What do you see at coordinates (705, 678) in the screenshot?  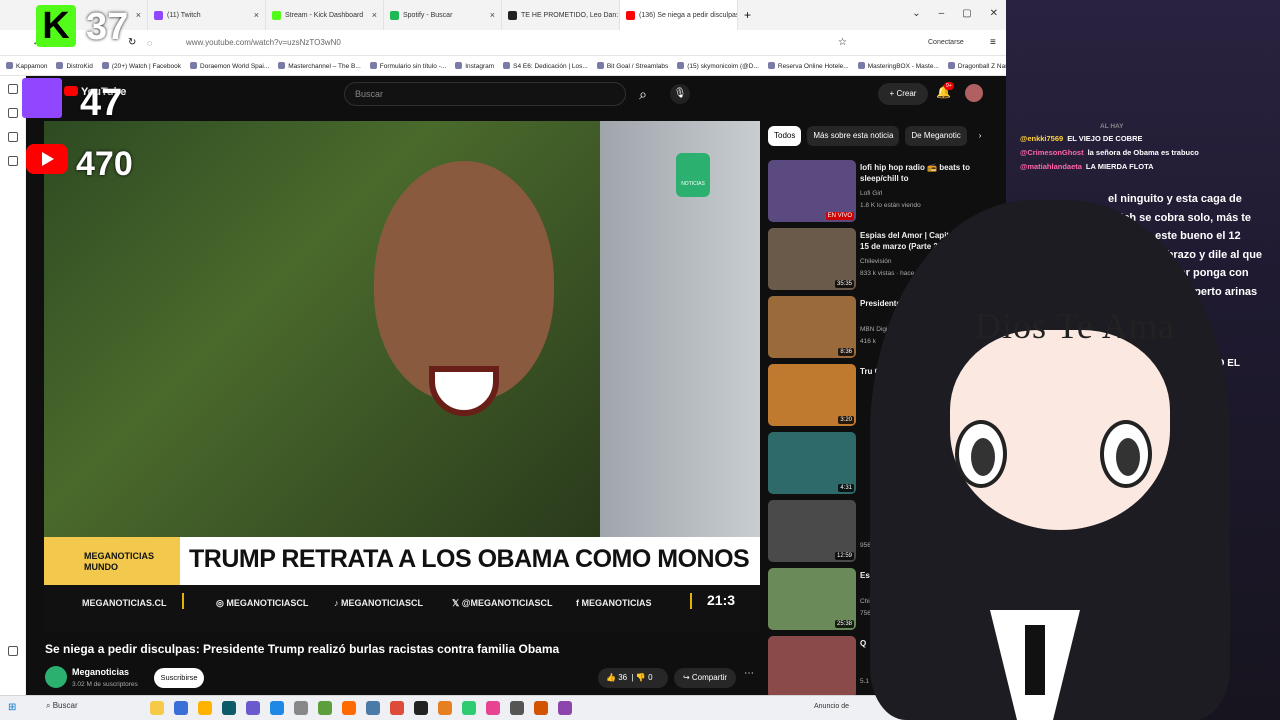 I see `share-button: ↪ Compartir` at bounding box center [705, 678].